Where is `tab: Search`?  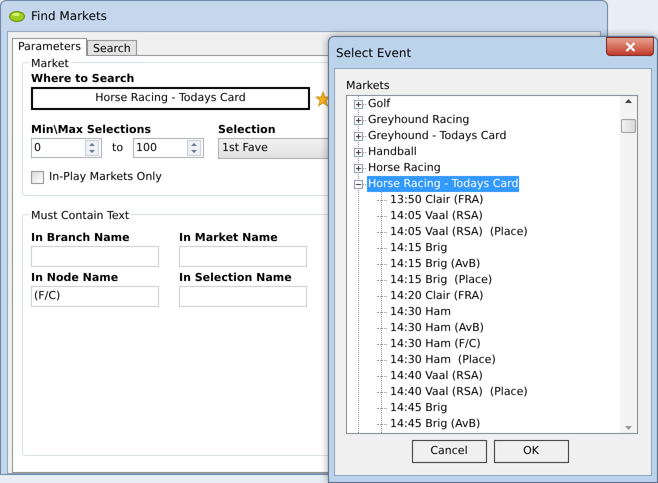 tab: Search is located at coordinates (111, 47).